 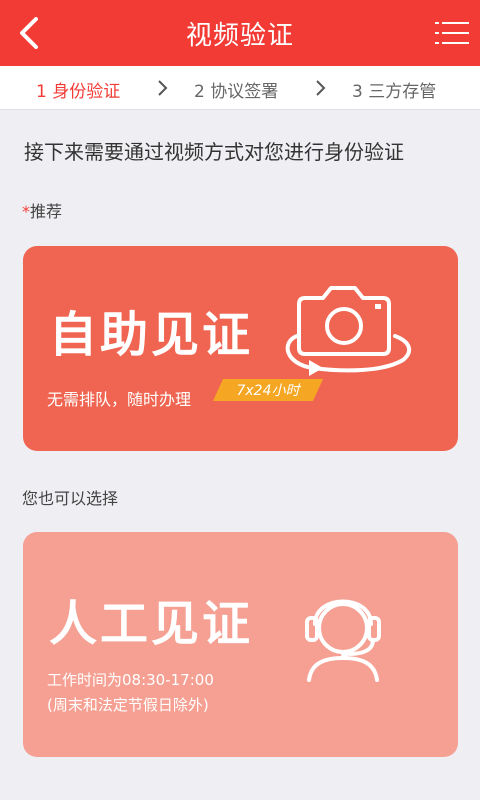 I want to click on intro-text: 接下来需要通过视频方式对您进行身份验证, so click(x=214, y=152).